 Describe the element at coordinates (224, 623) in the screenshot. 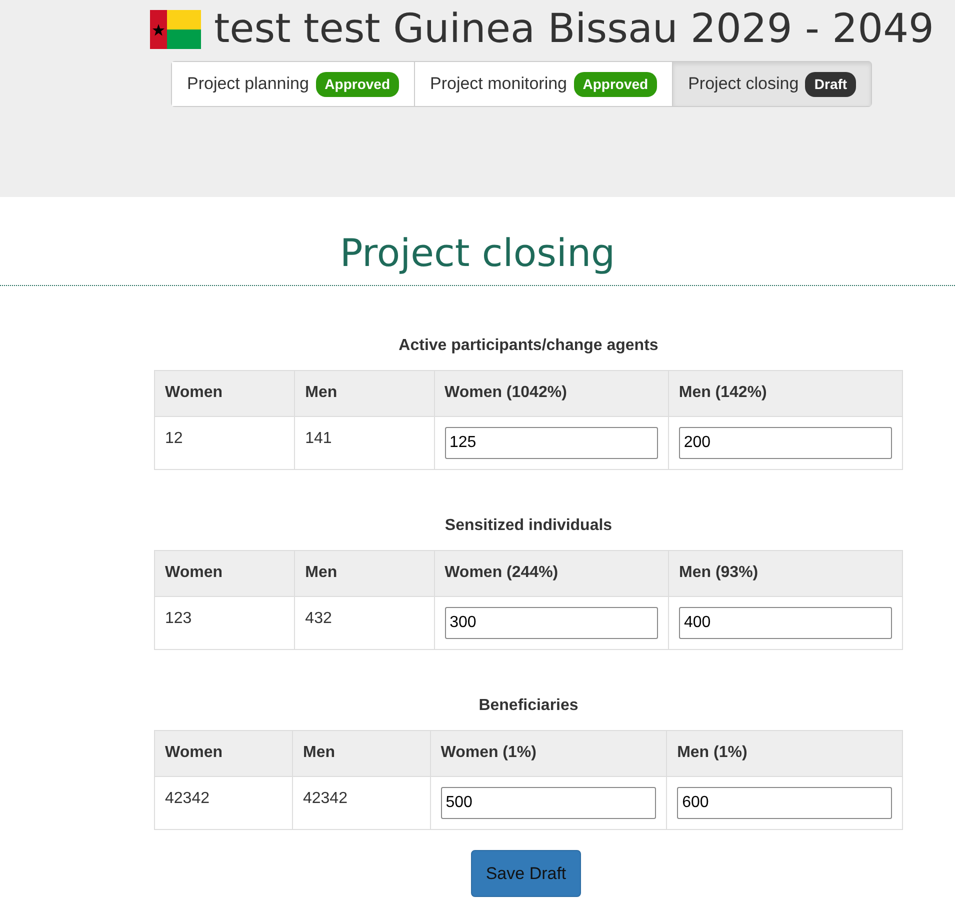

I see `table-cell: 123` at that location.